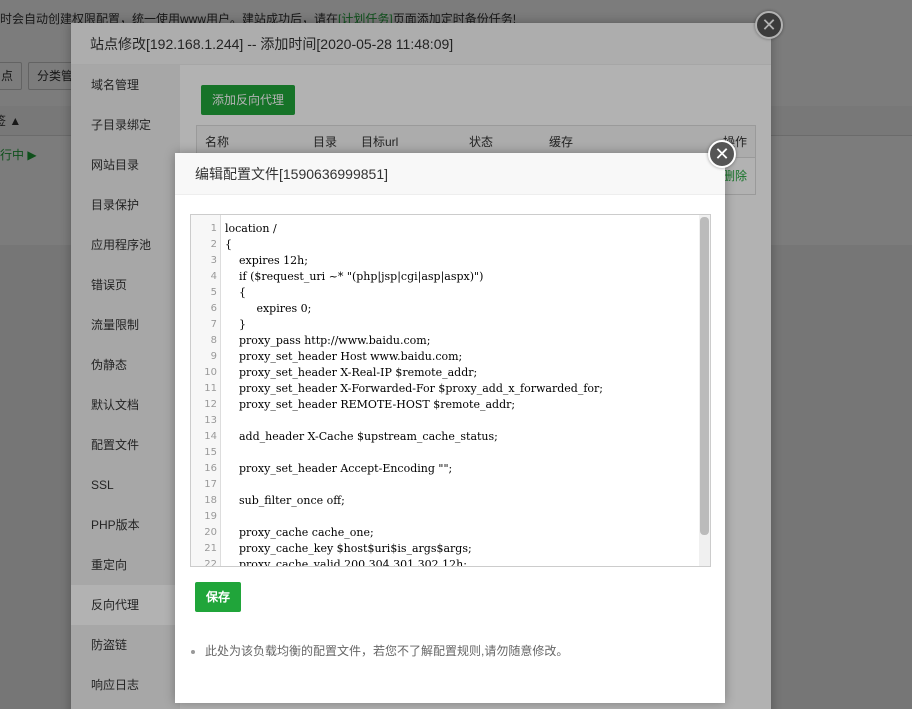  Describe the element at coordinates (213, 228) in the screenshot. I see `line-number: 1` at that location.